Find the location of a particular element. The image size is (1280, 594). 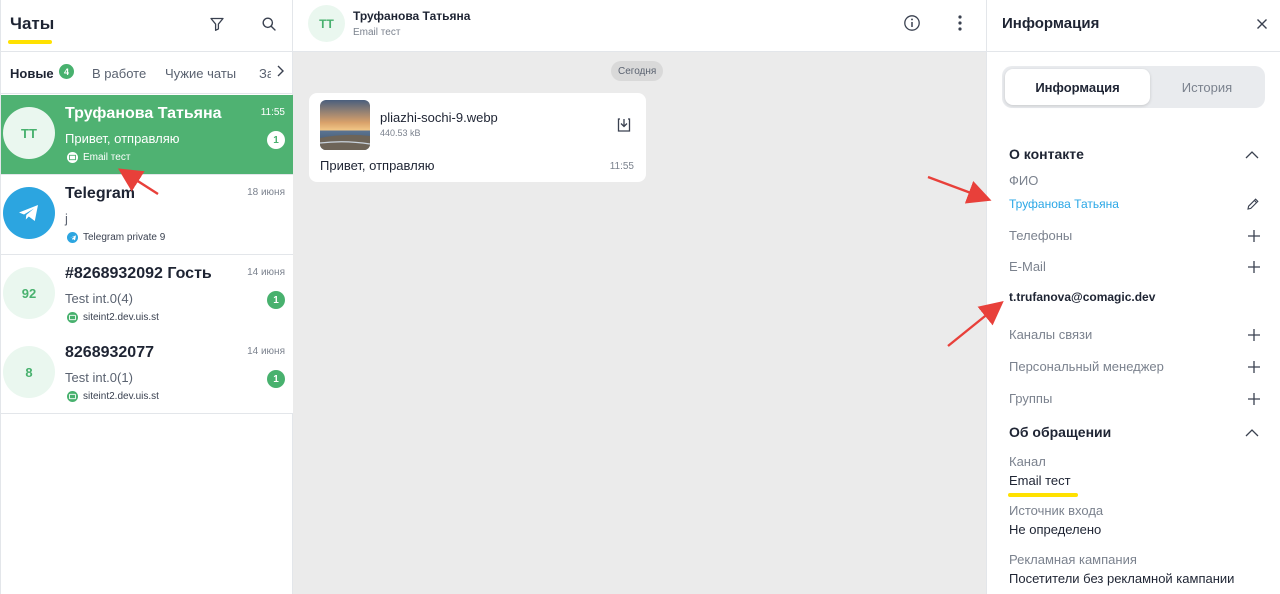

phones-label: Телефоны is located at coordinates (1041, 235).